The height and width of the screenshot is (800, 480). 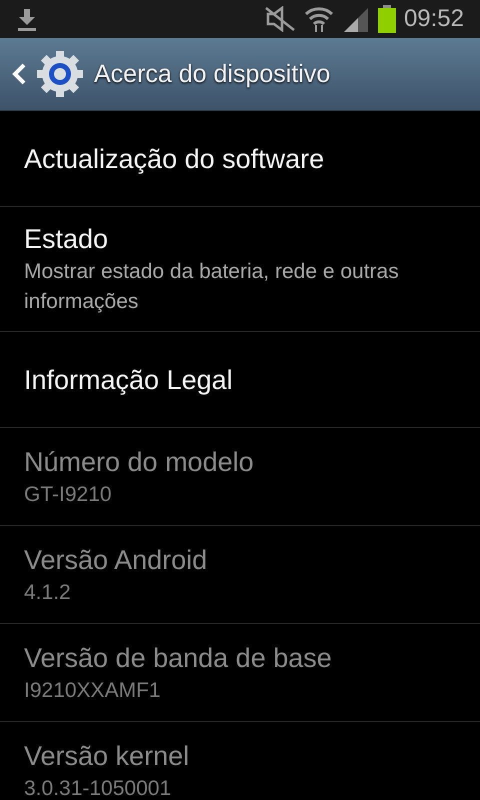 I want to click on download-icon, so click(x=27, y=19).